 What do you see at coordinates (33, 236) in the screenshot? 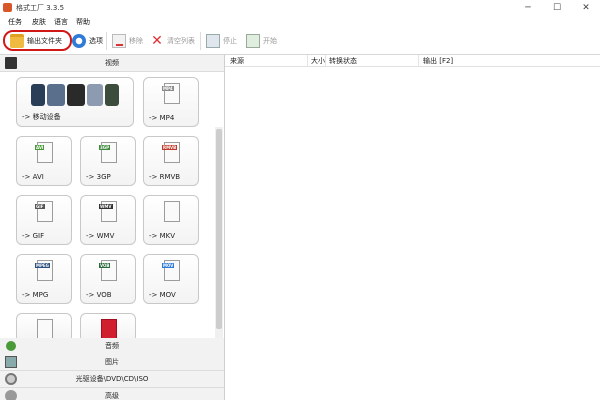
I see `tile-label: -> GIF` at bounding box center [33, 236].